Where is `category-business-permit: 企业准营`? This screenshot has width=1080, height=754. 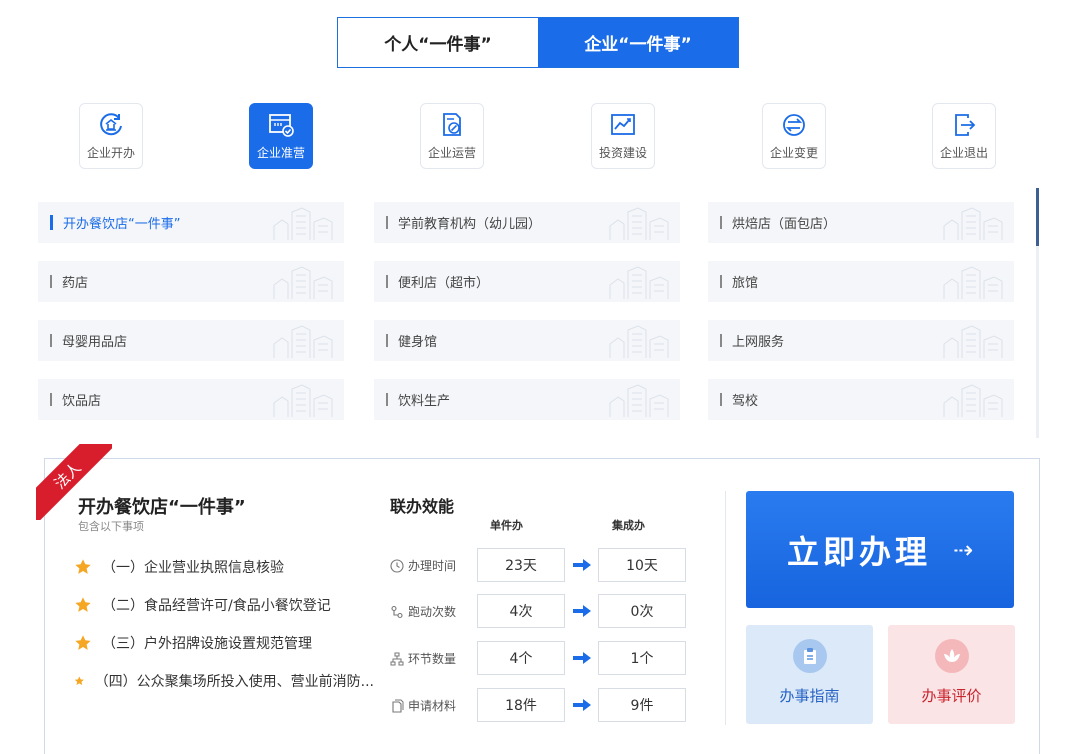
category-business-permit: 企业准营 is located at coordinates (281, 136).